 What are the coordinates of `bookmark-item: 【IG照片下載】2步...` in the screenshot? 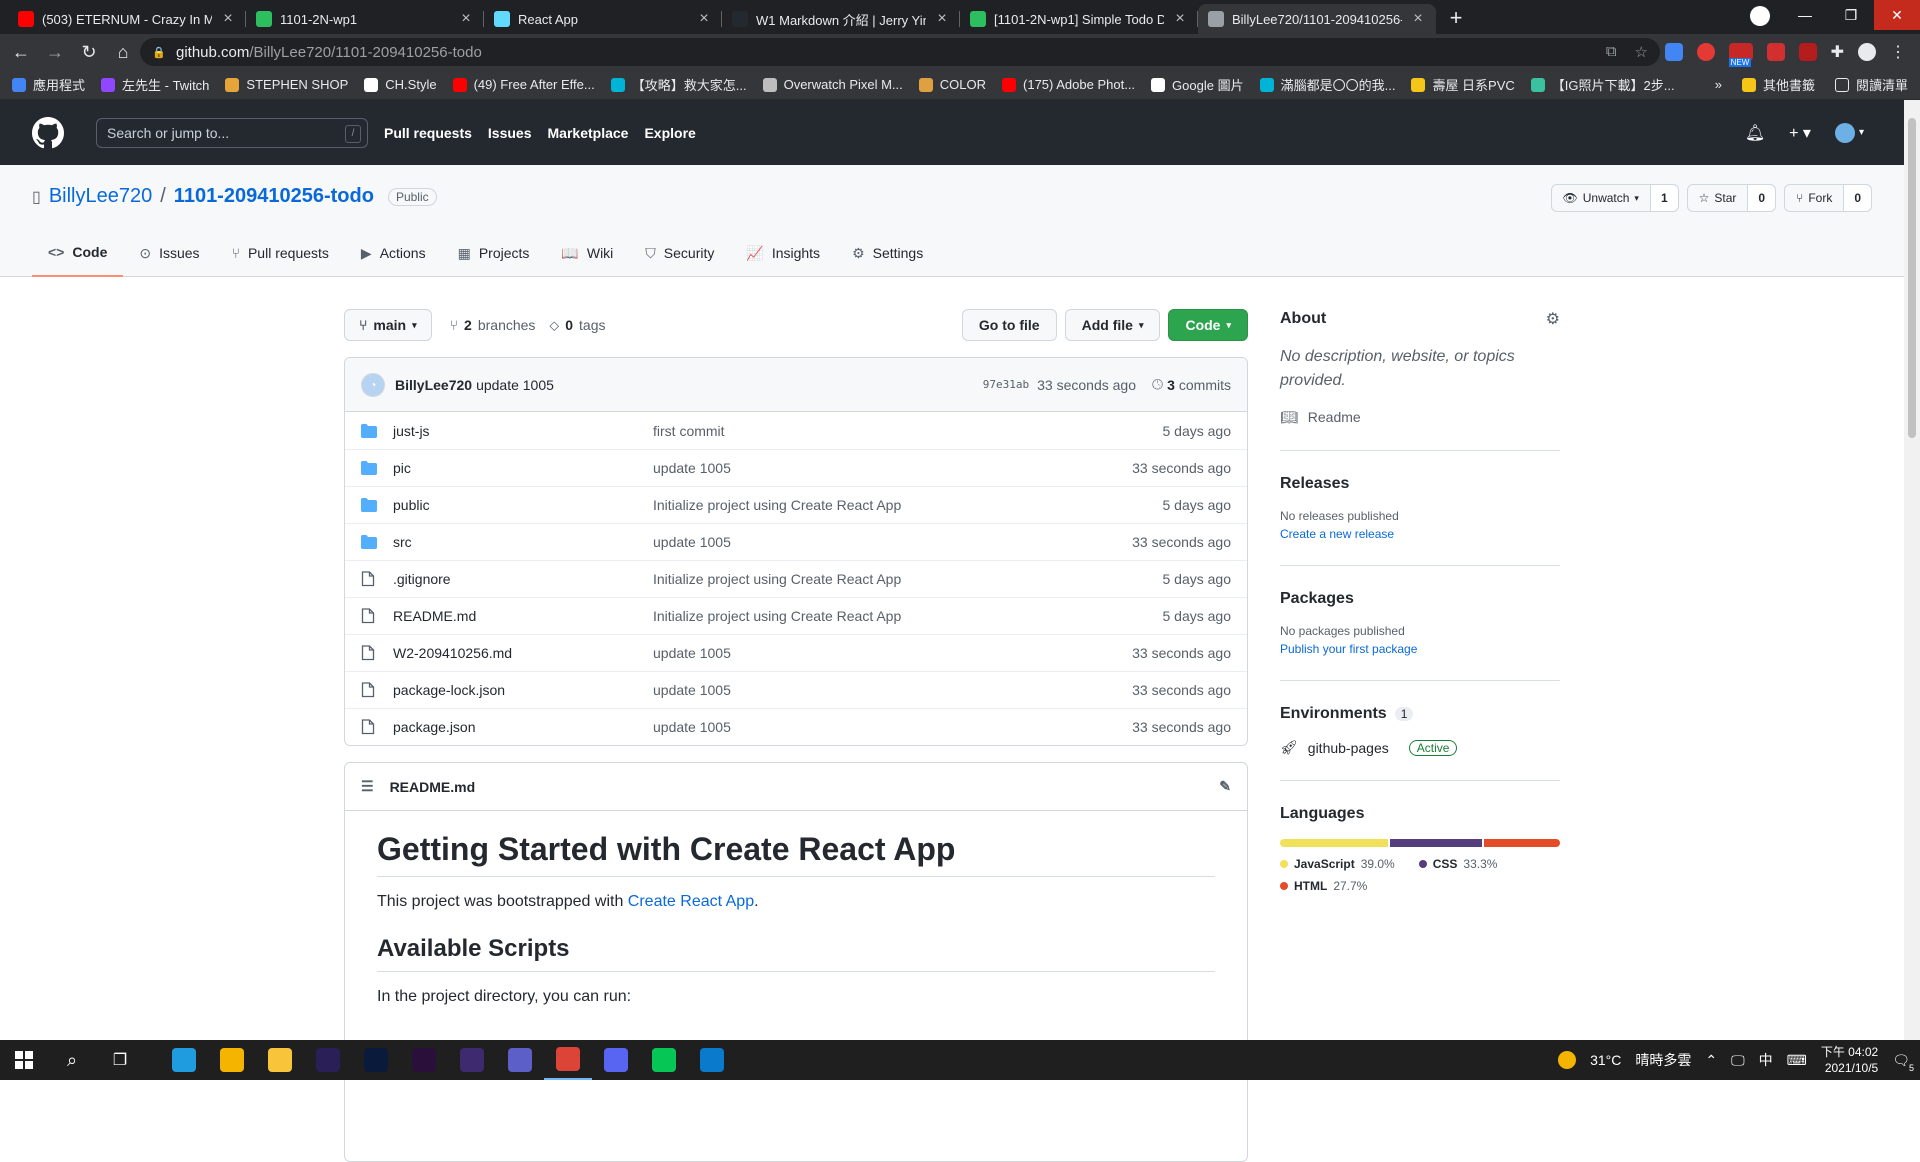 It's located at (1602, 84).